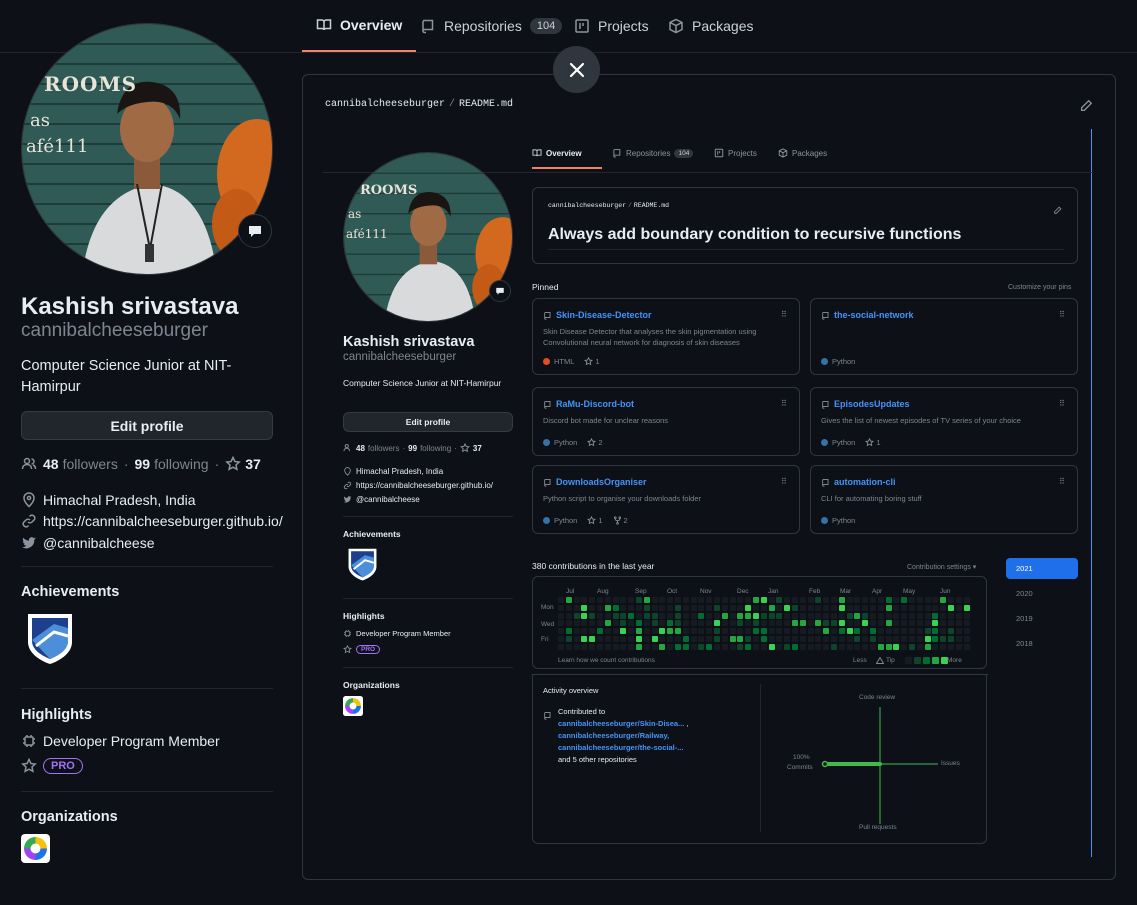 The width and height of the screenshot is (1137, 905). Describe the element at coordinates (601, 482) in the screenshot. I see `repo-name-link: DownloadsOrganiser` at that location.